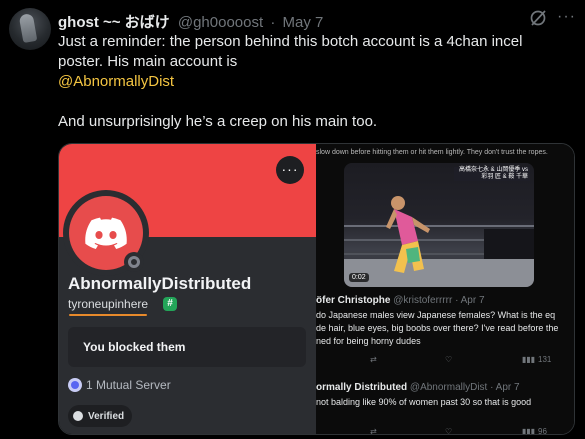 The height and width of the screenshot is (439, 585). What do you see at coordinates (106, 416) in the screenshot?
I see `verified-label: Verified` at bounding box center [106, 416].